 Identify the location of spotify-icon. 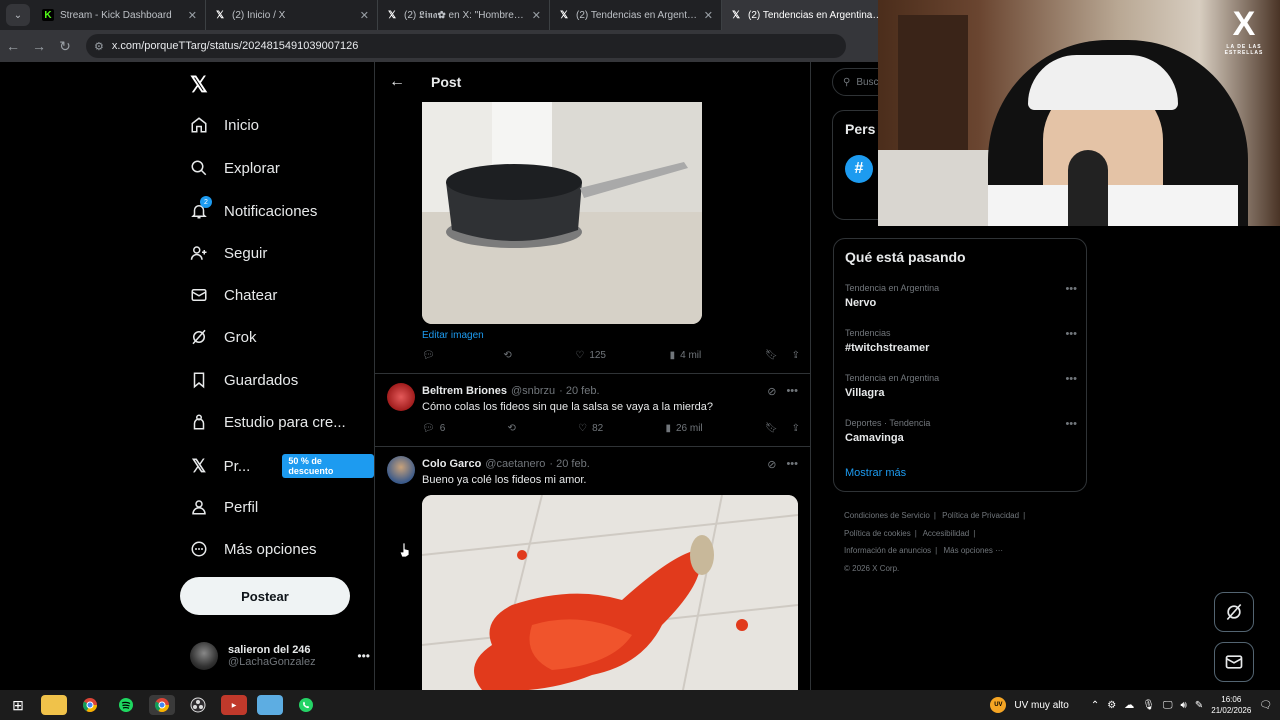
(126, 705).